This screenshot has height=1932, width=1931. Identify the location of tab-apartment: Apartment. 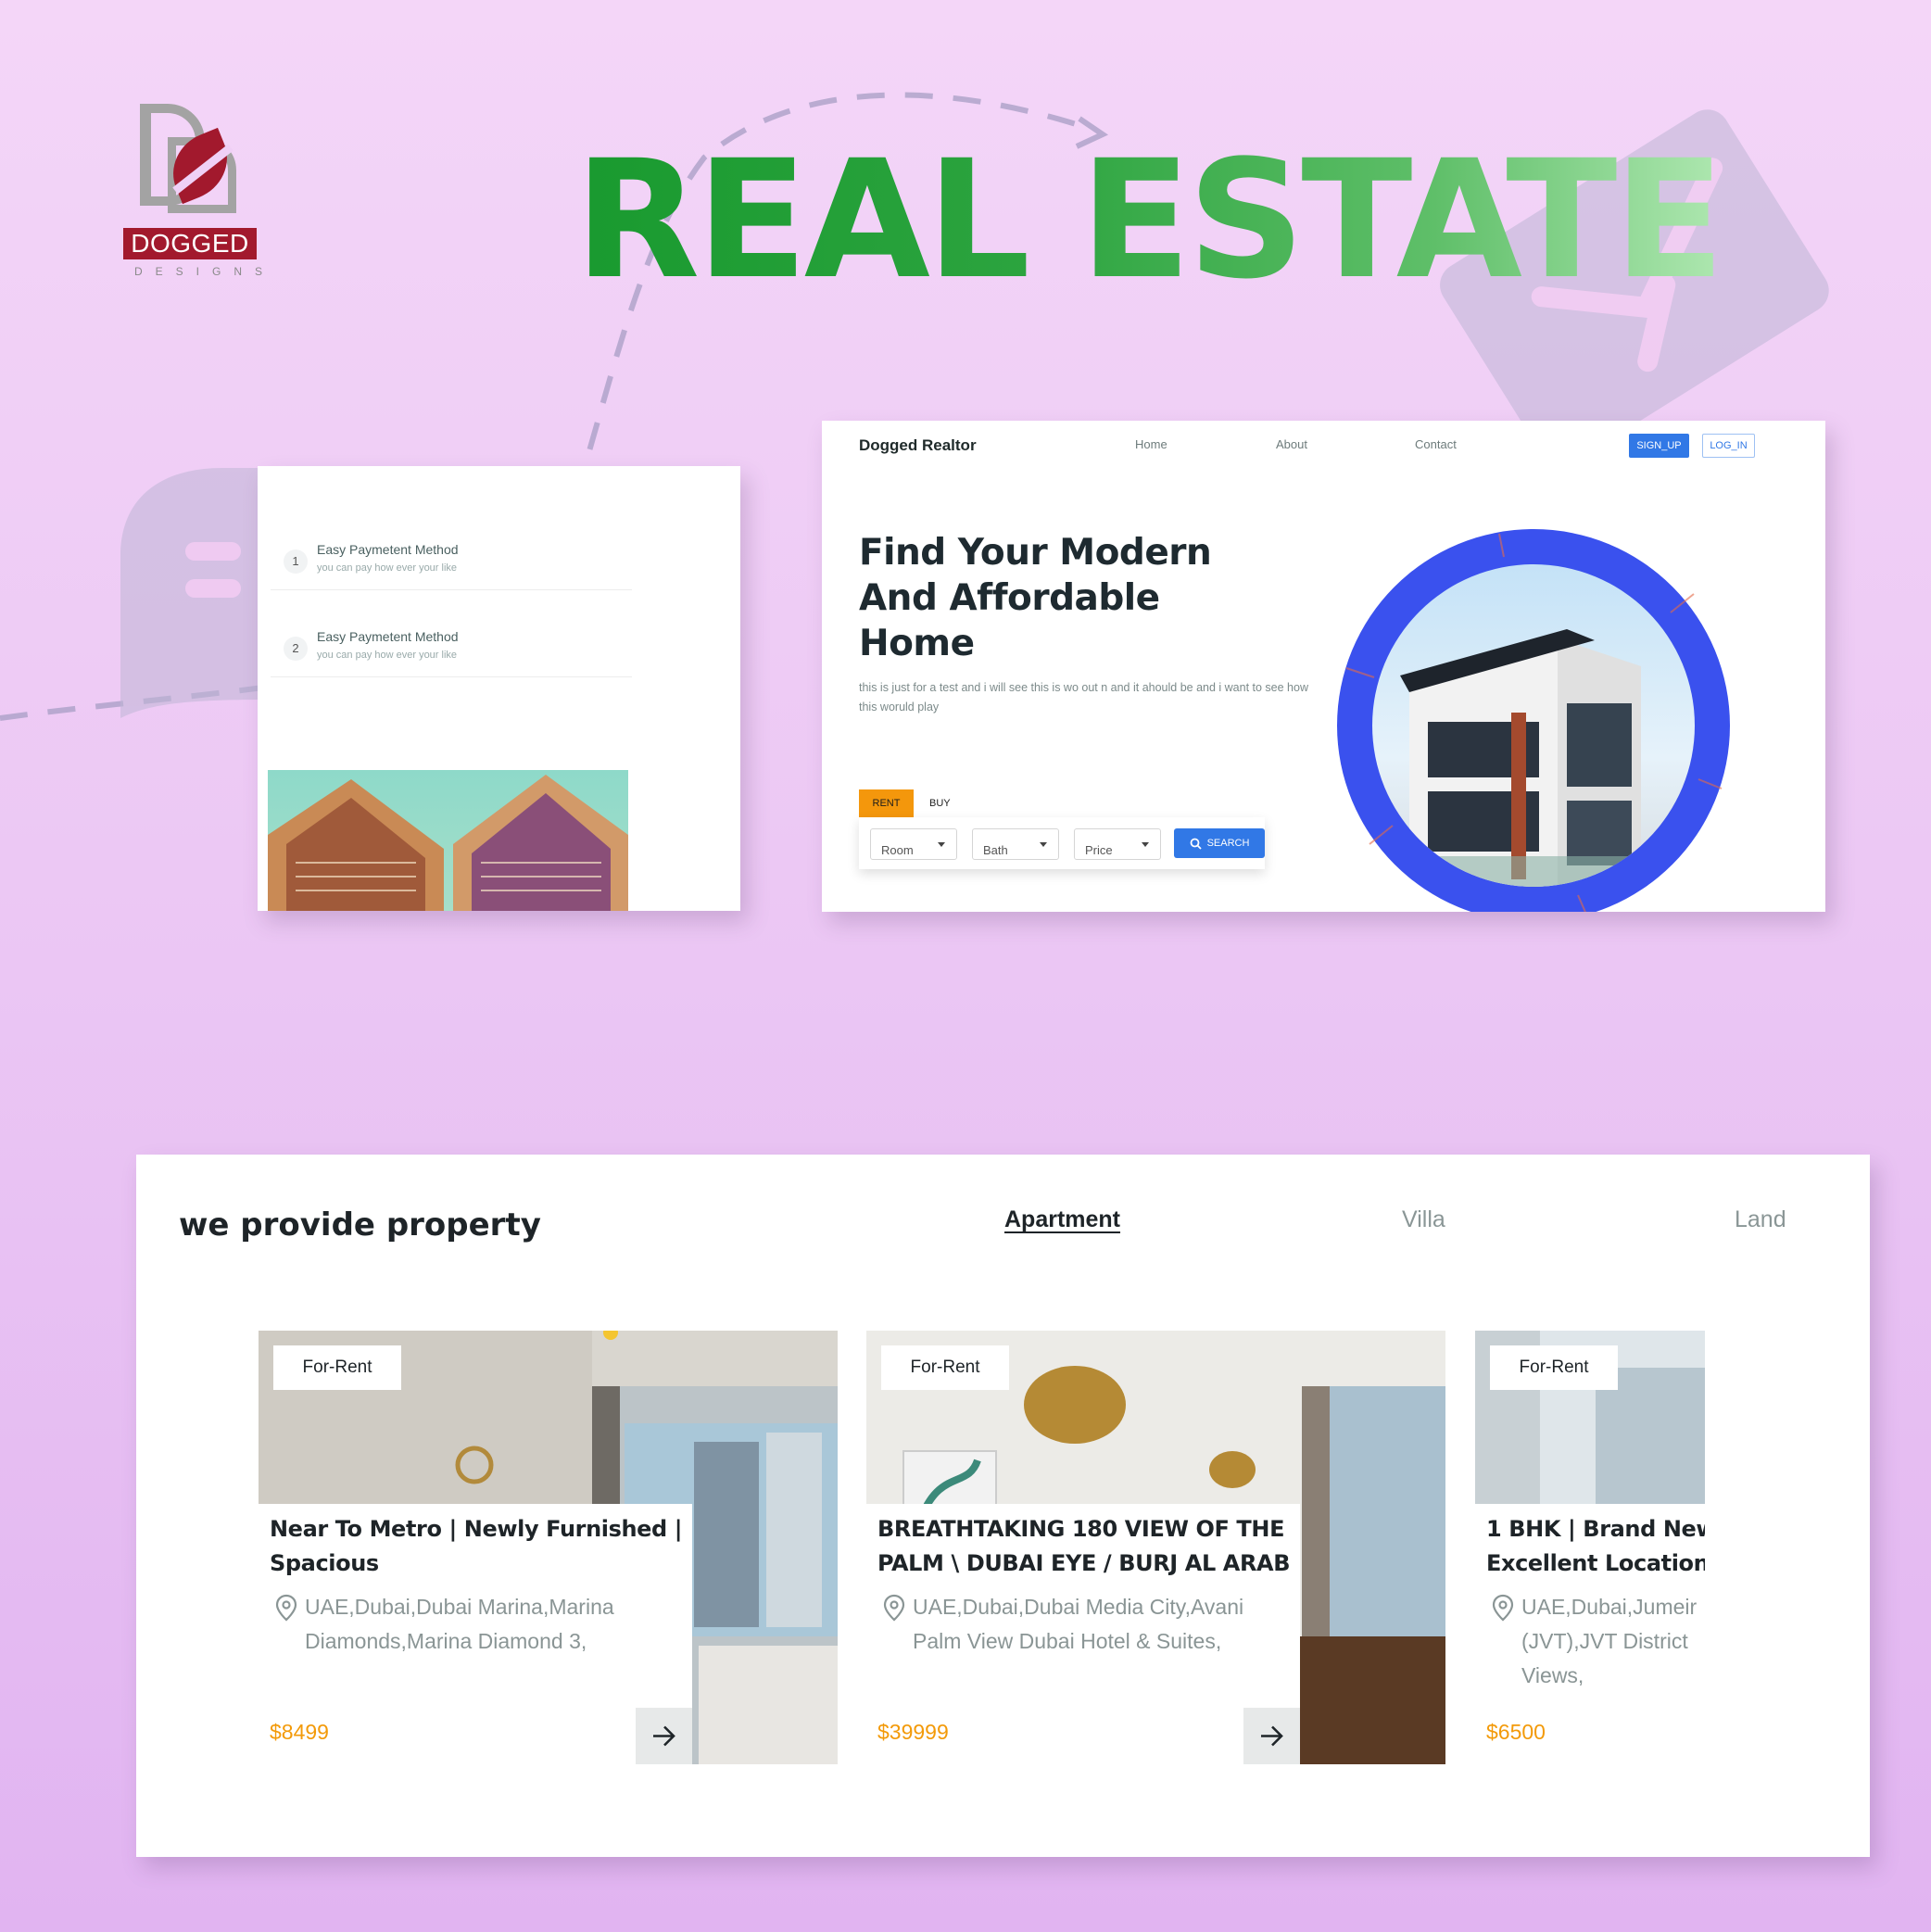
(1062, 1219).